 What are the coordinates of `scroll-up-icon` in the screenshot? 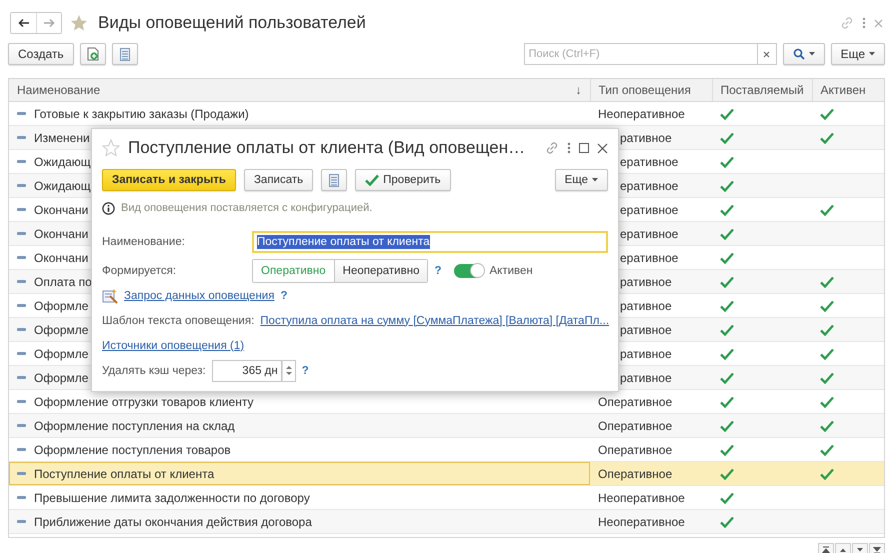 It's located at (843, 549).